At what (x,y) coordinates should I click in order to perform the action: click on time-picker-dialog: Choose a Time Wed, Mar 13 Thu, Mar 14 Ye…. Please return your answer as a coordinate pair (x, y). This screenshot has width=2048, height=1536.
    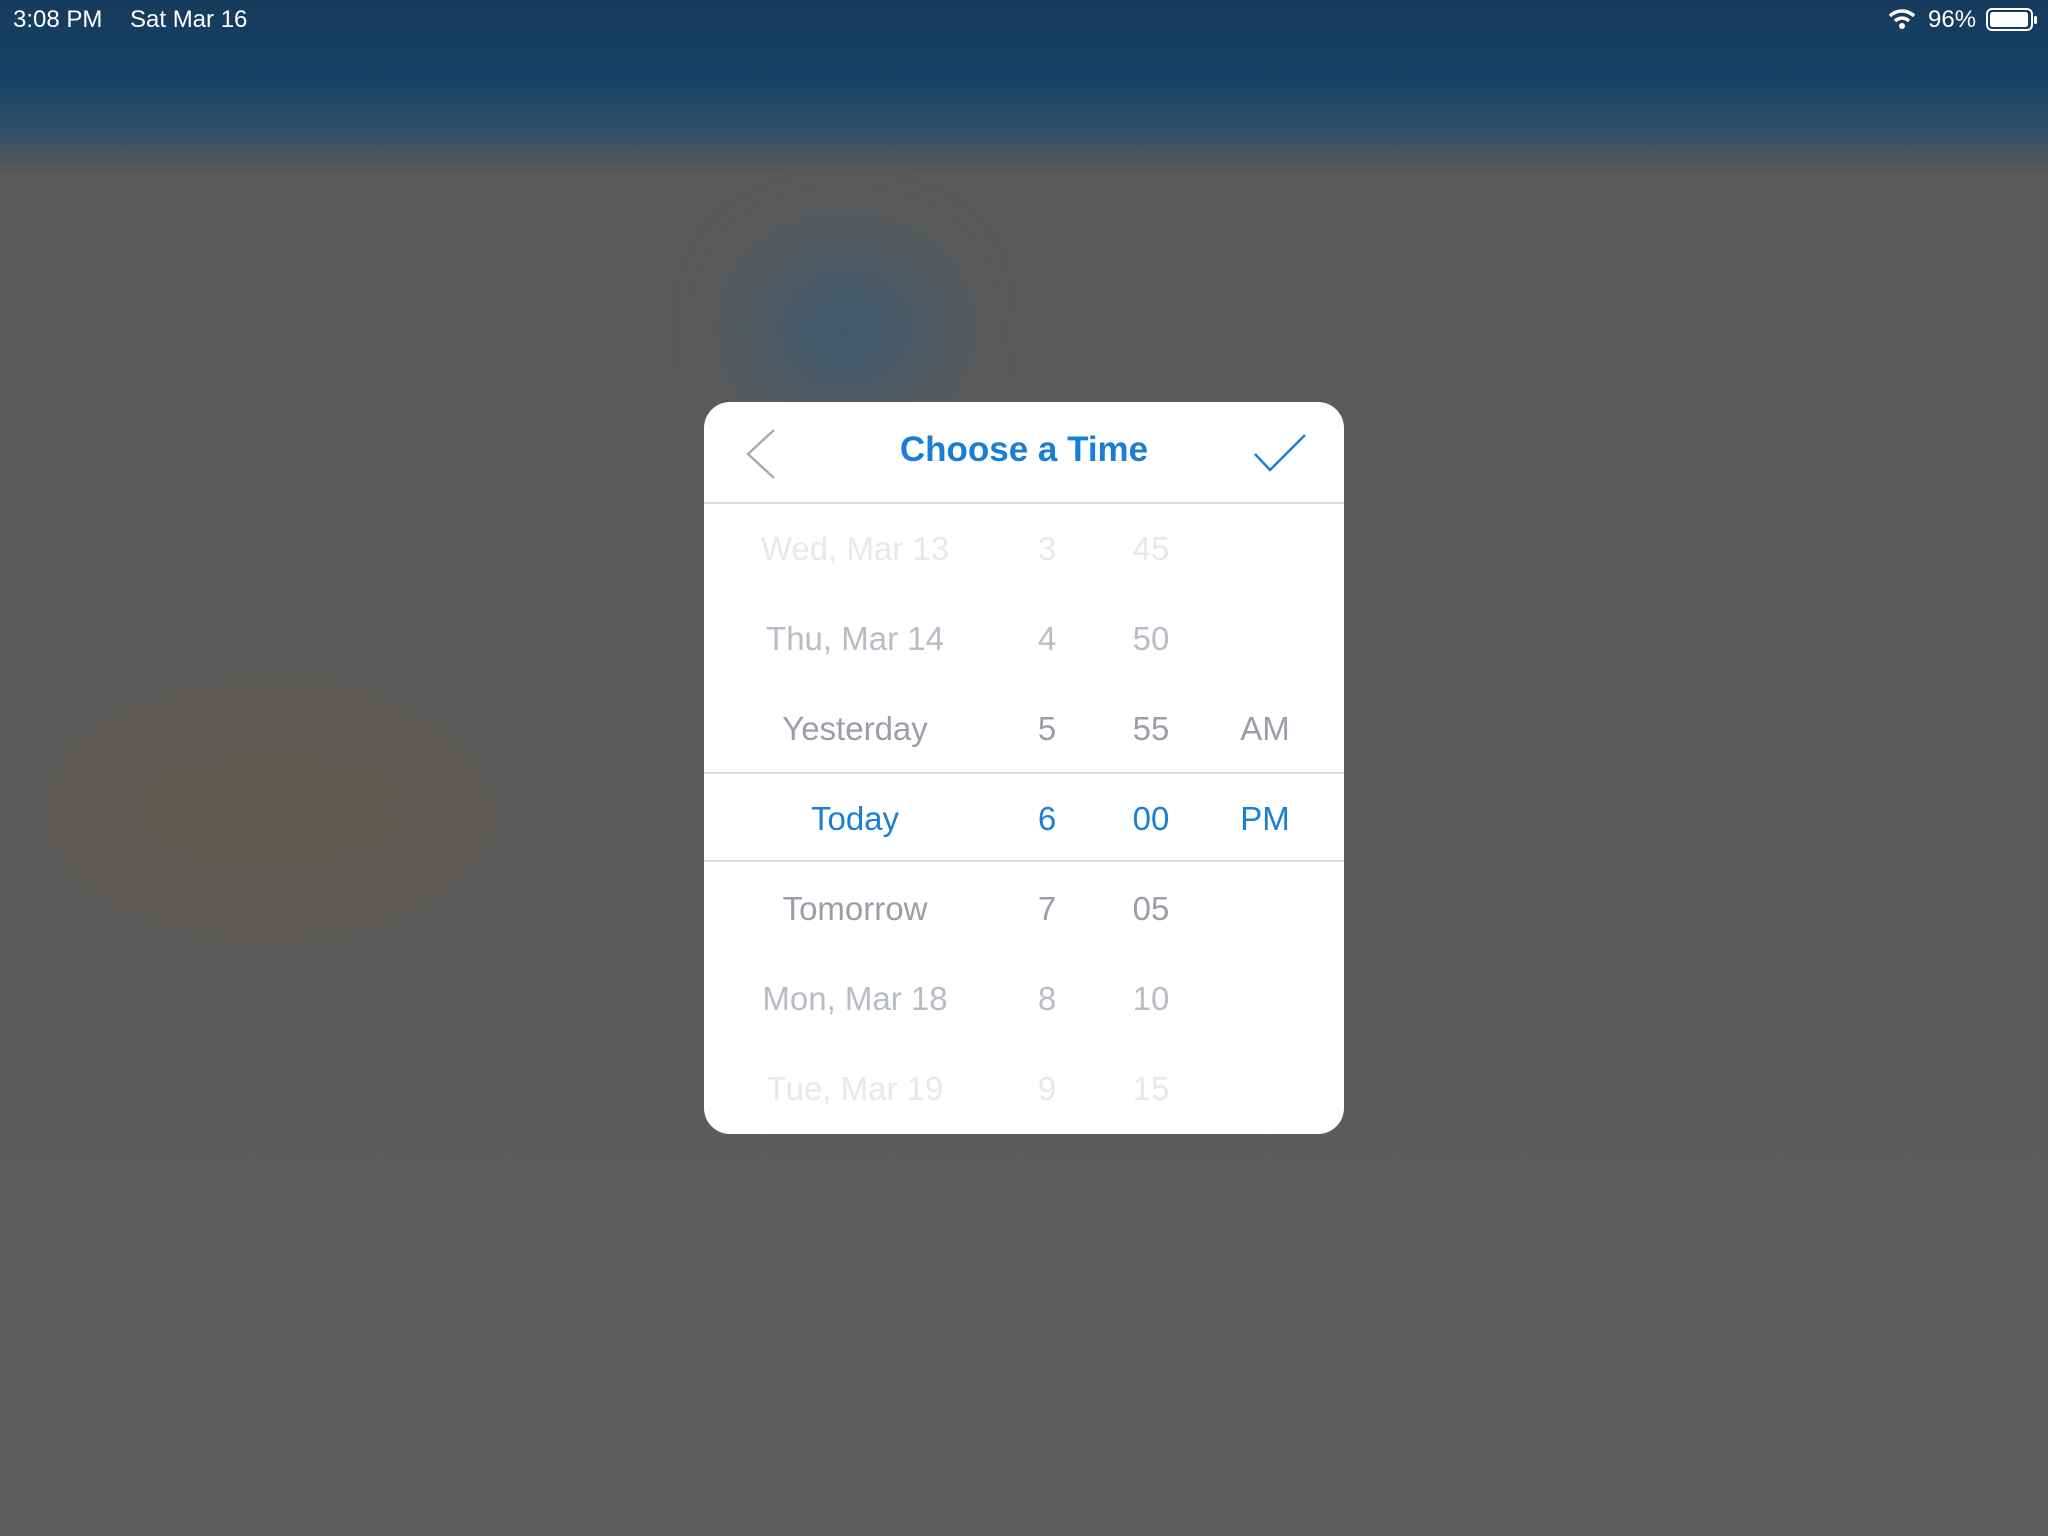
    Looking at the image, I should click on (1024, 768).